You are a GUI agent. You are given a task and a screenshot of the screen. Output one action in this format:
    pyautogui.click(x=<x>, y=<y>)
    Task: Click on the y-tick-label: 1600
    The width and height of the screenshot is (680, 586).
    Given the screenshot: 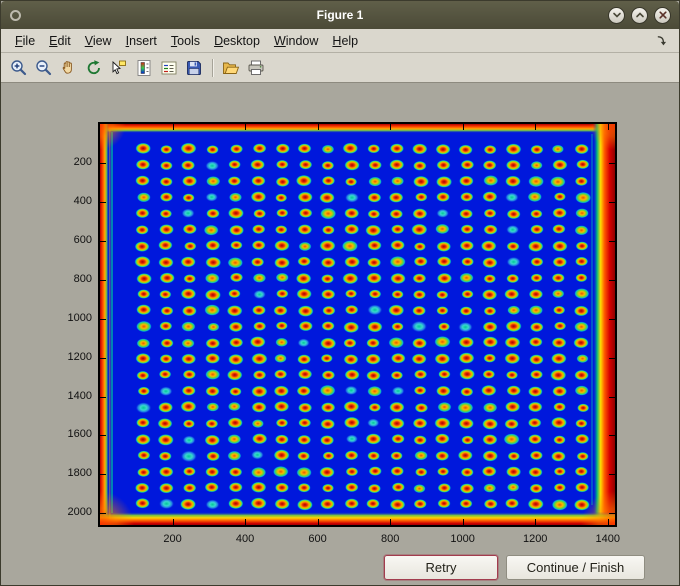 What is the action you would take?
    pyautogui.click(x=79, y=434)
    